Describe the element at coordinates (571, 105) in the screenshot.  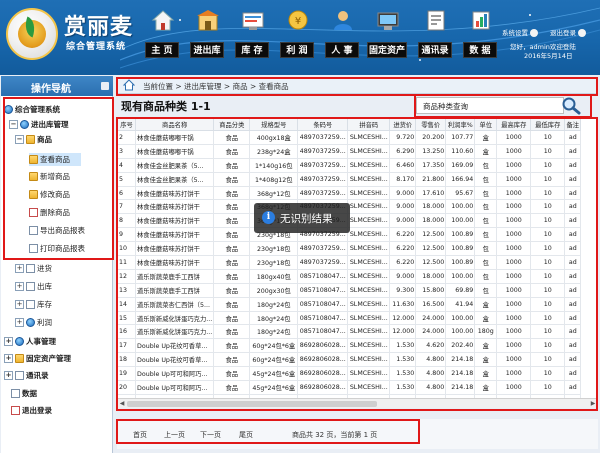
I see `search-icon` at that location.